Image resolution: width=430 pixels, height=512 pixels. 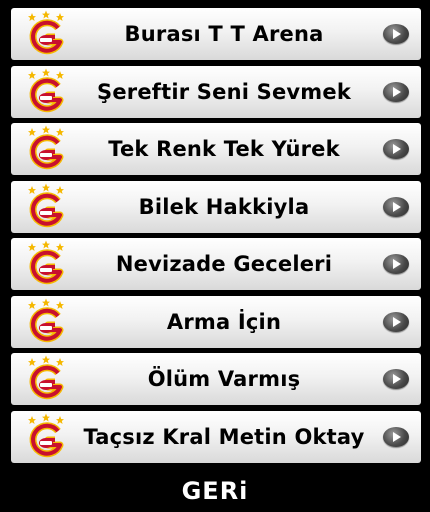 What do you see at coordinates (224, 436) in the screenshot?
I see `song-title: Taçsız Kral Metin Oktay` at bounding box center [224, 436].